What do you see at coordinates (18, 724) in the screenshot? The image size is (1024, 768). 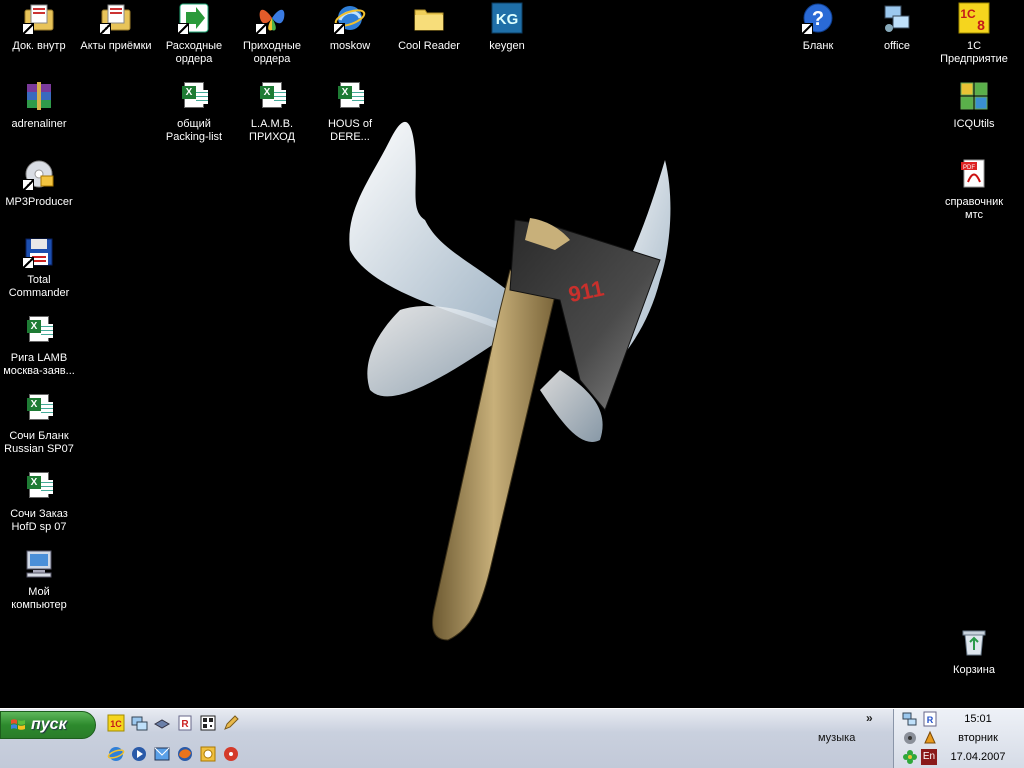 I see `windows-flag-icon` at bounding box center [18, 724].